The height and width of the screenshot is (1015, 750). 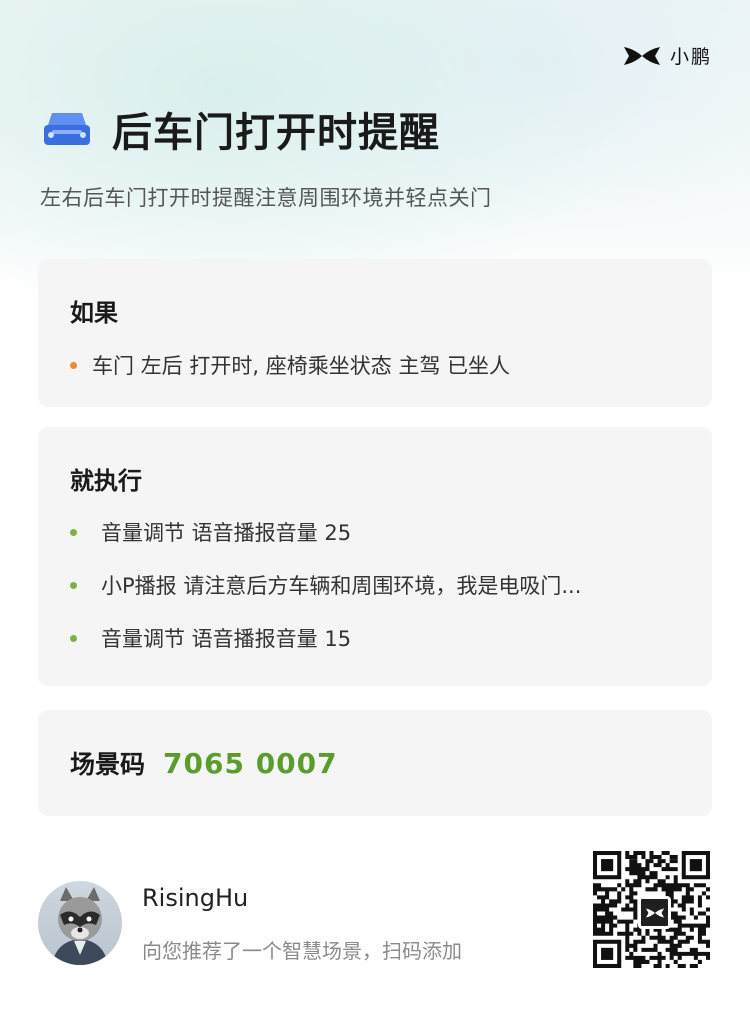 I want to click on condition-list: 车门 左后 打开时, 座椅乘坐状态 主驾 已坐人, so click(x=375, y=365).